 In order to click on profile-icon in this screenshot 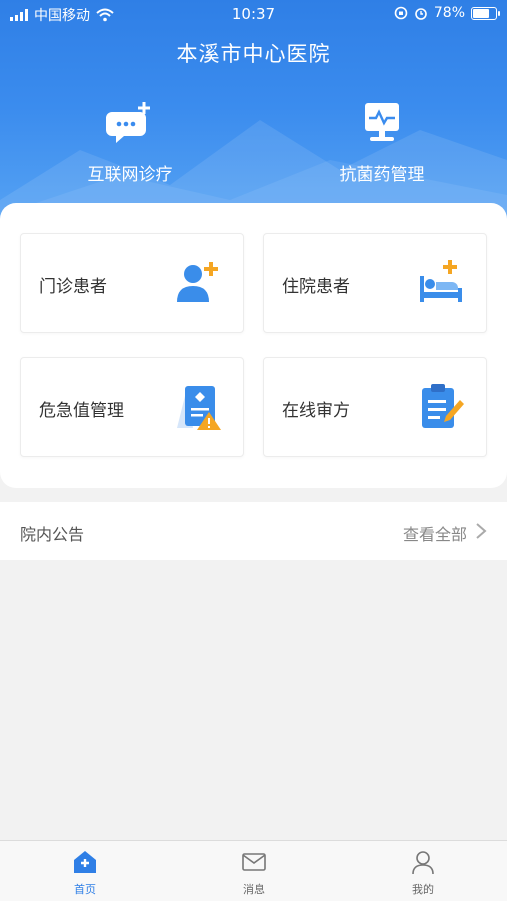, I will do `click(423, 863)`.